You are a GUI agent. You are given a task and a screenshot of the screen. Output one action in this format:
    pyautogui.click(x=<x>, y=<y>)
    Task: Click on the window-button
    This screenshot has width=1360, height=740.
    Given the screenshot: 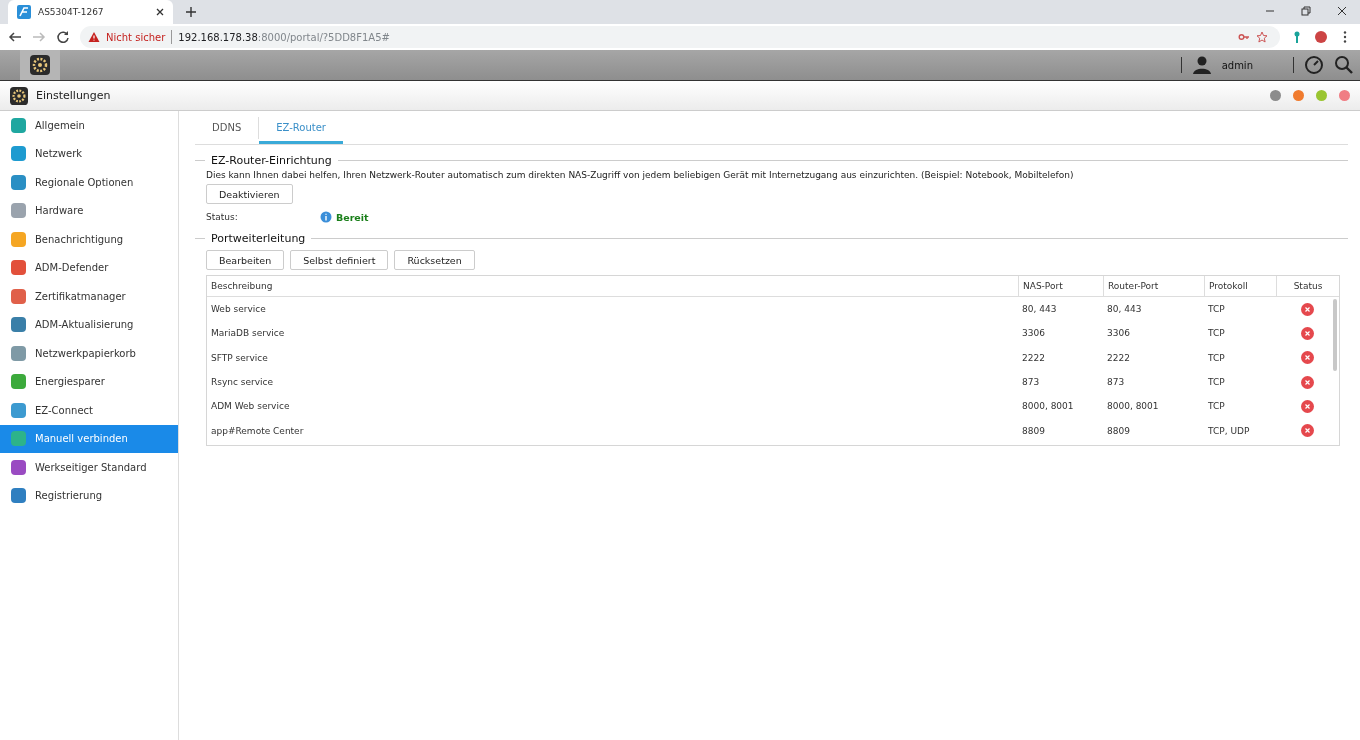 What is the action you would take?
    pyautogui.click(x=1275, y=95)
    